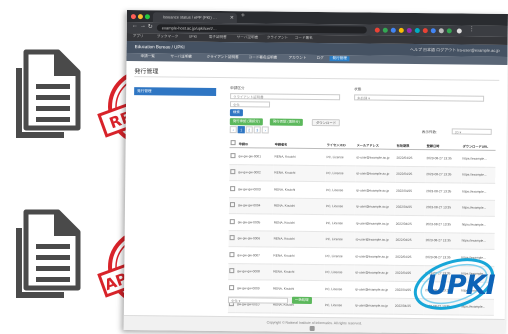  What do you see at coordinates (233, 129) in the screenshot?
I see `page-prev-button: ‹` at bounding box center [233, 129].